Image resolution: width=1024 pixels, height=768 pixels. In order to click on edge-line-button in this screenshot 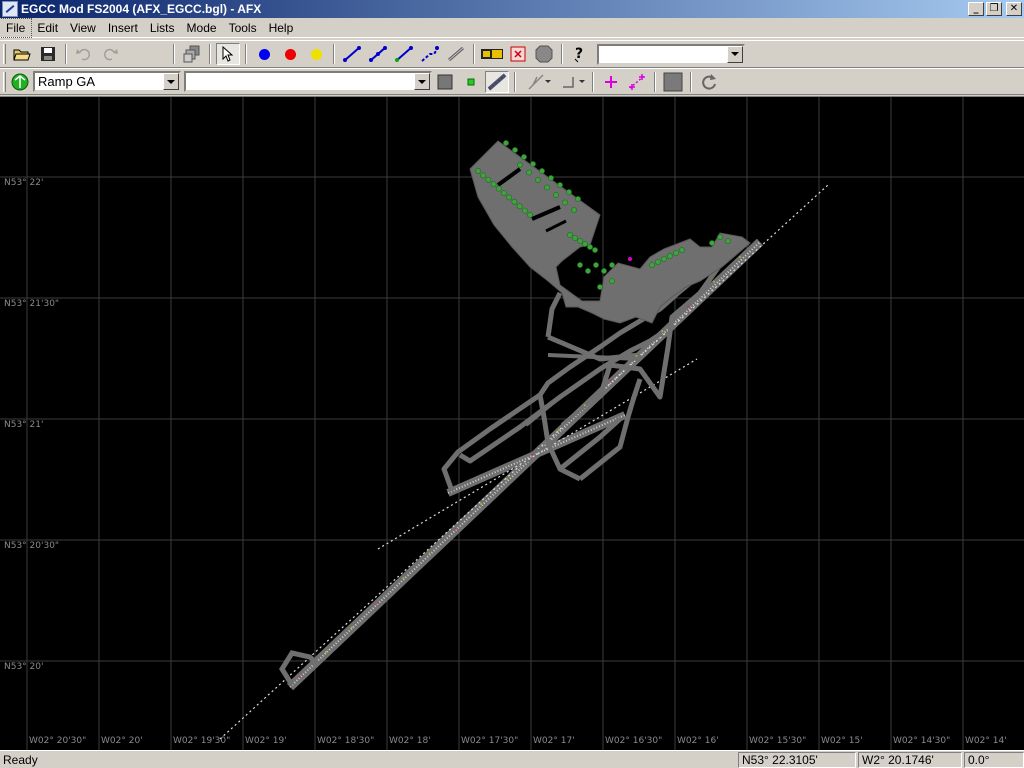, I will do `click(456, 54)`.